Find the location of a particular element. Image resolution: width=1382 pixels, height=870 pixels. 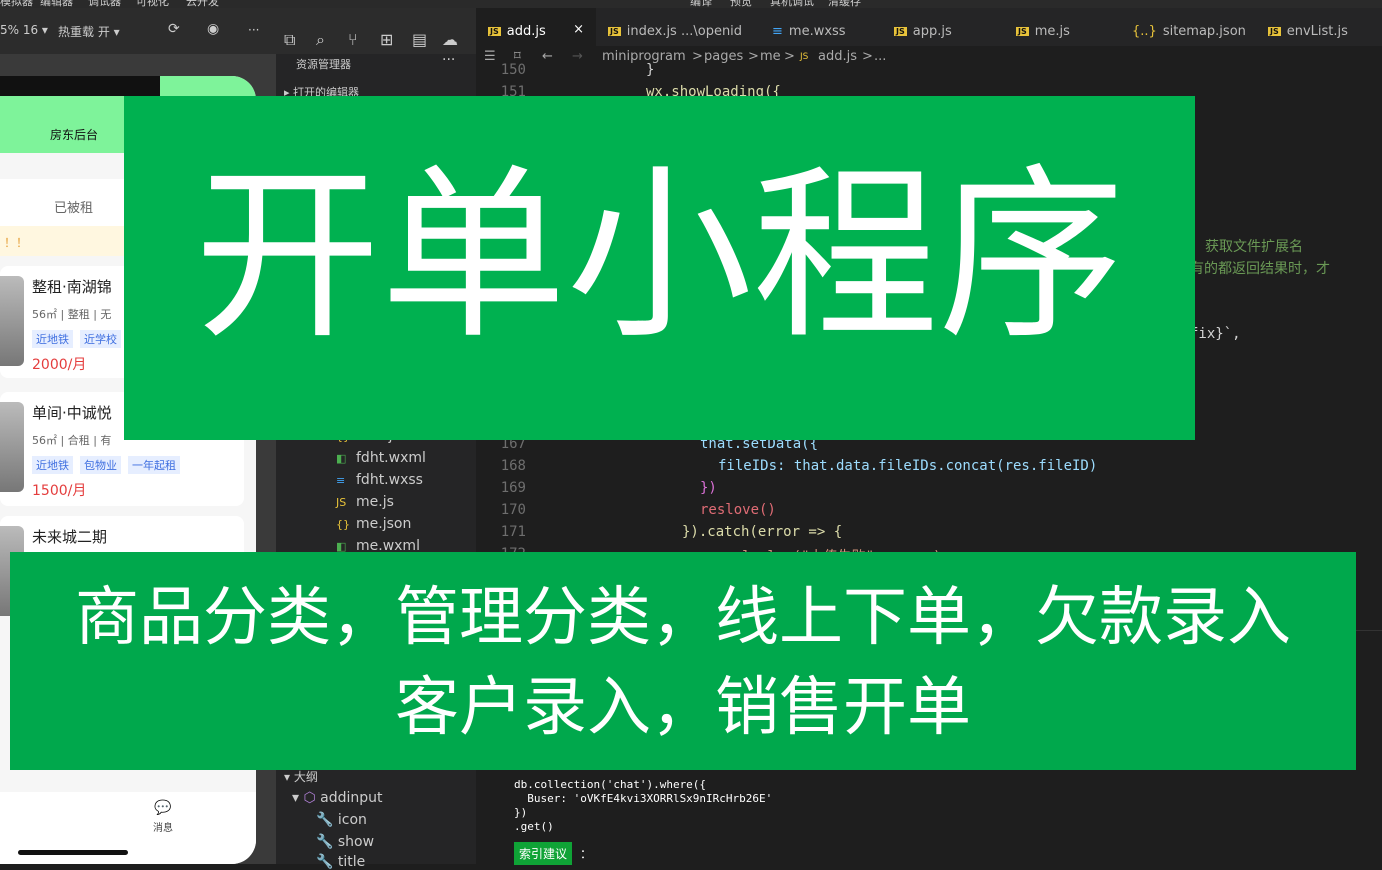

house-title: 单间·中诚悦 is located at coordinates (72, 413).